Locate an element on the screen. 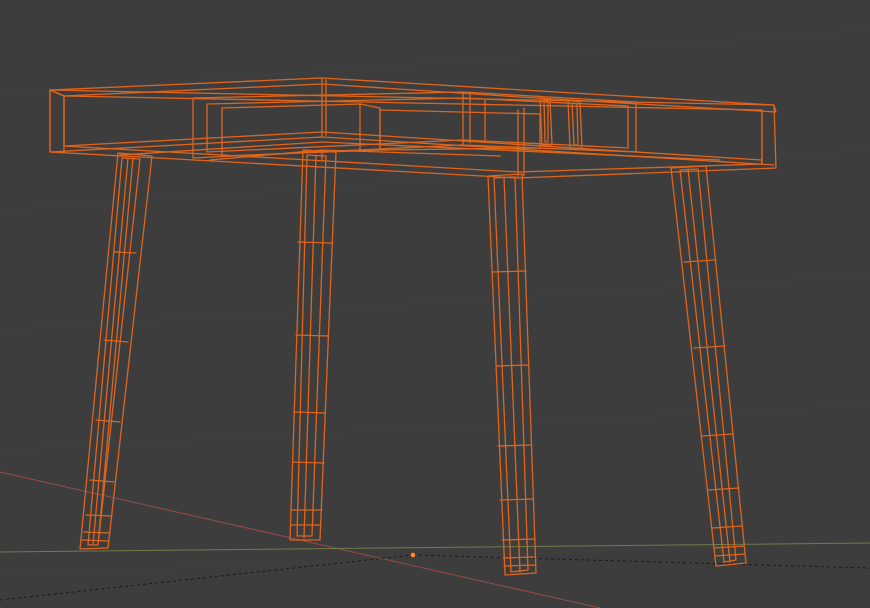 The height and width of the screenshot is (608, 870). tabletop-wireframe is located at coordinates (413, 128).